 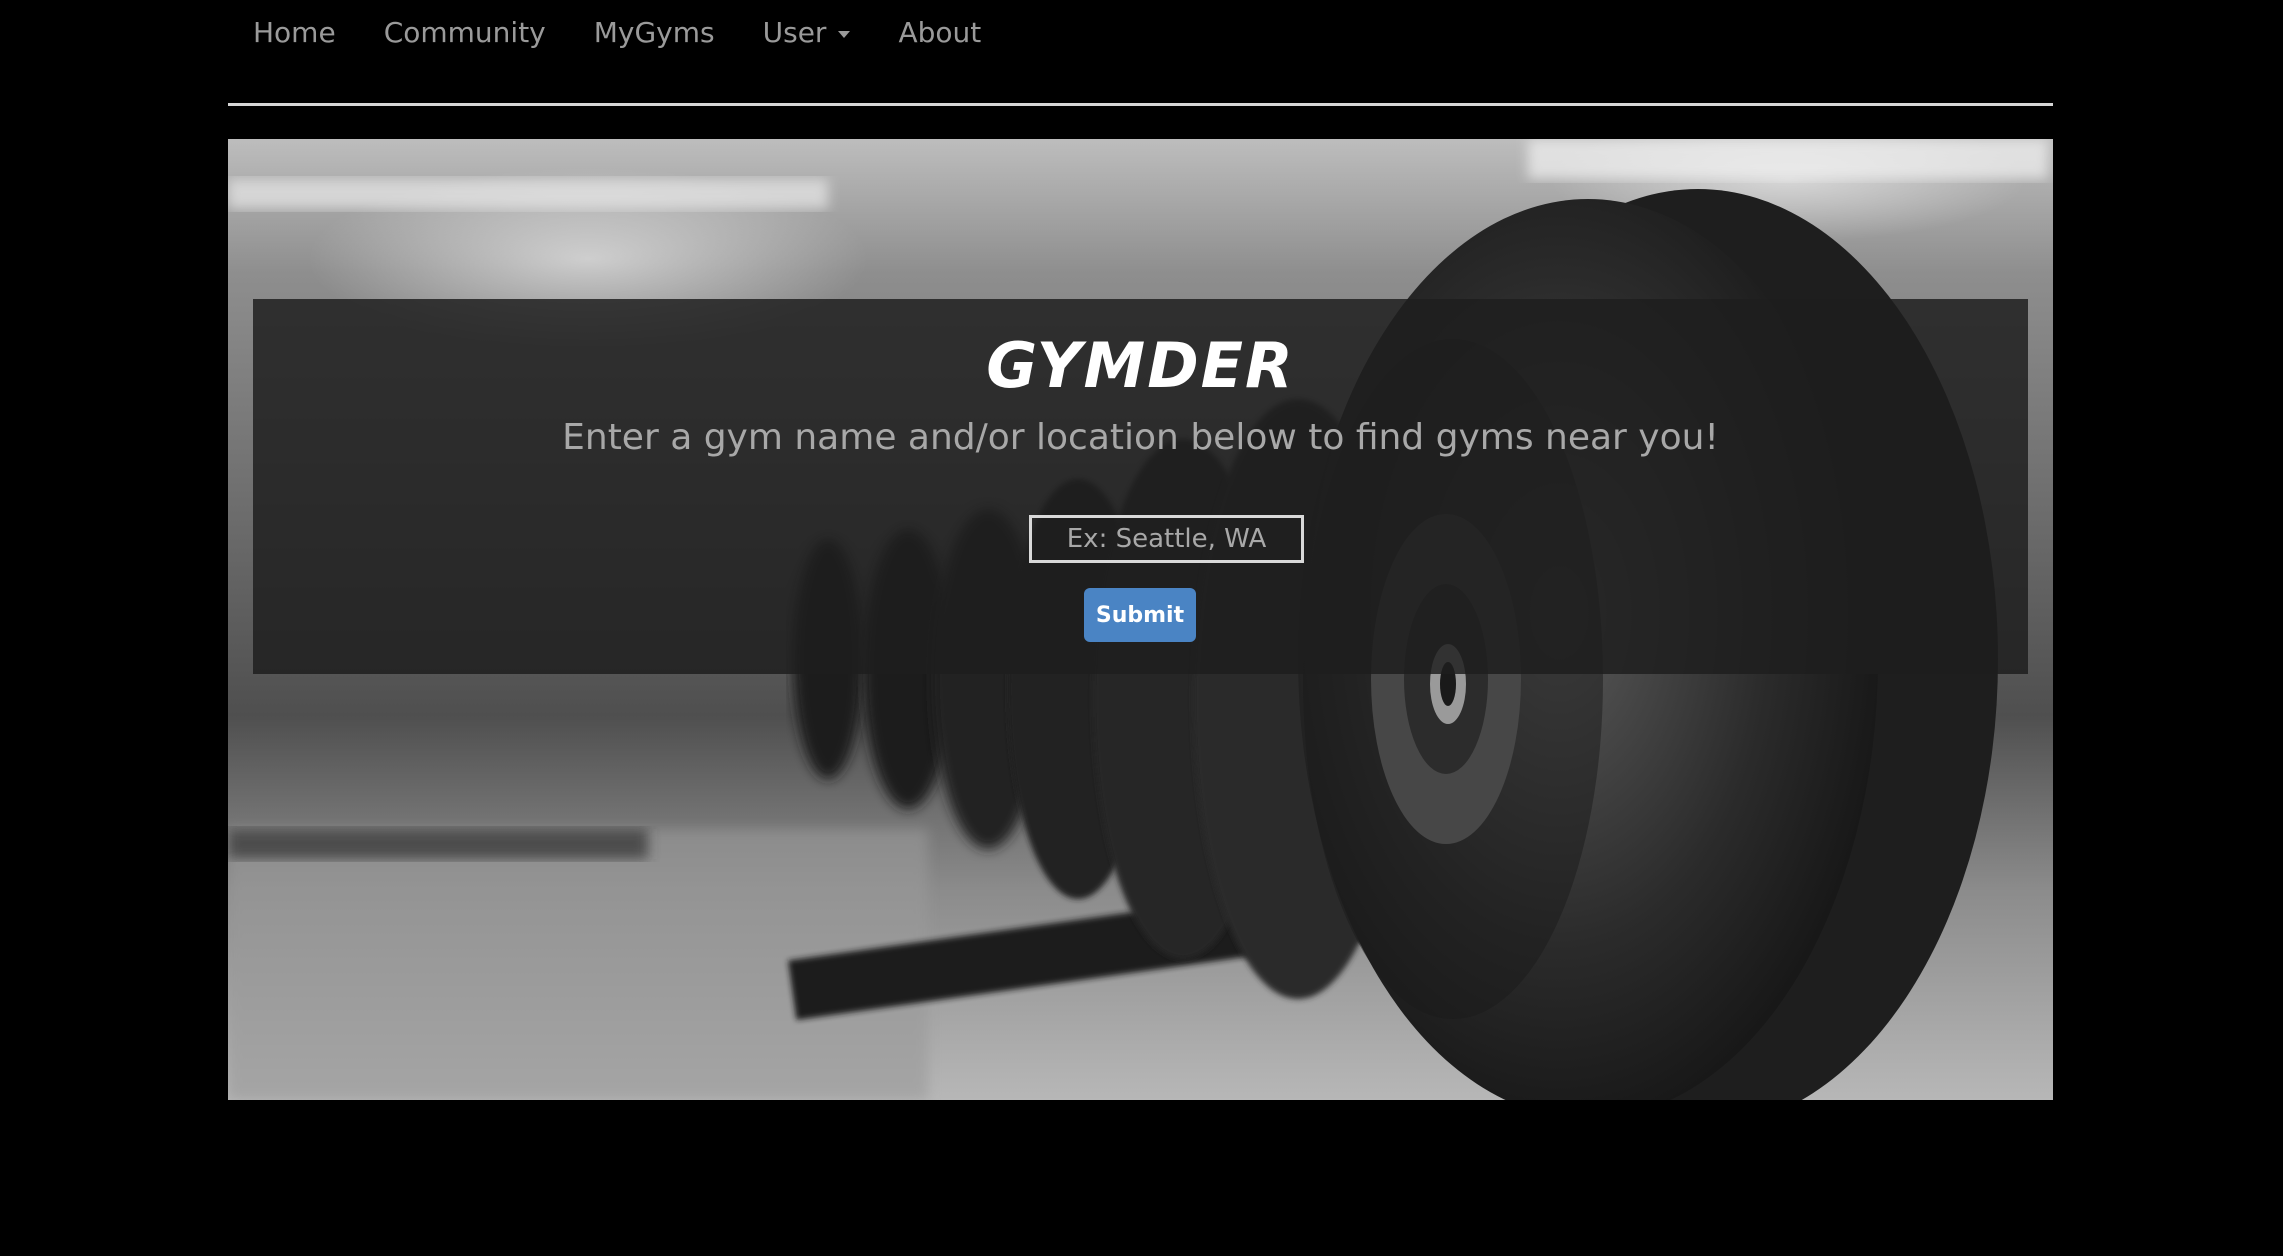 I want to click on nav-item-label: MyGyms, so click(x=654, y=32).